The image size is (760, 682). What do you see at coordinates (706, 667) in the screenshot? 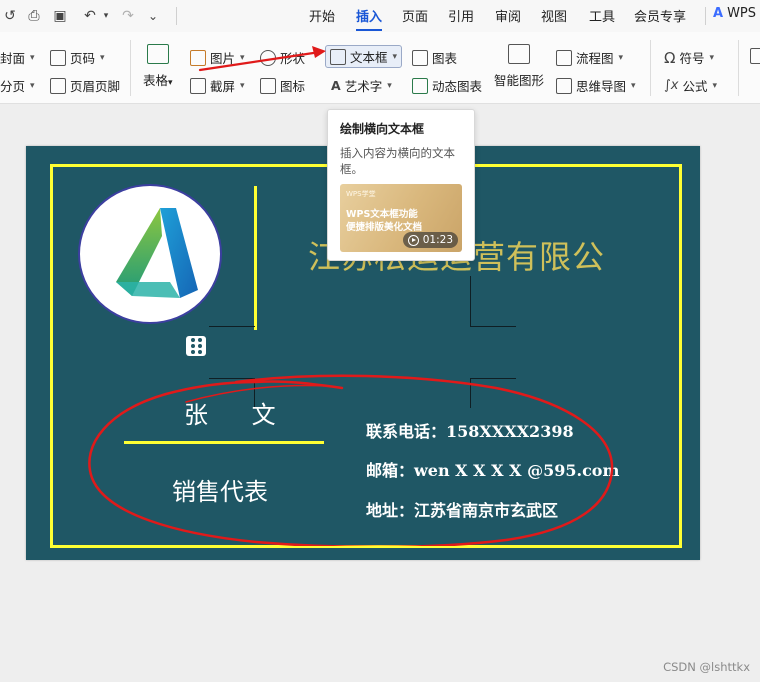
I see `csdn-watermark: CSDN @lshttkx` at bounding box center [706, 667].